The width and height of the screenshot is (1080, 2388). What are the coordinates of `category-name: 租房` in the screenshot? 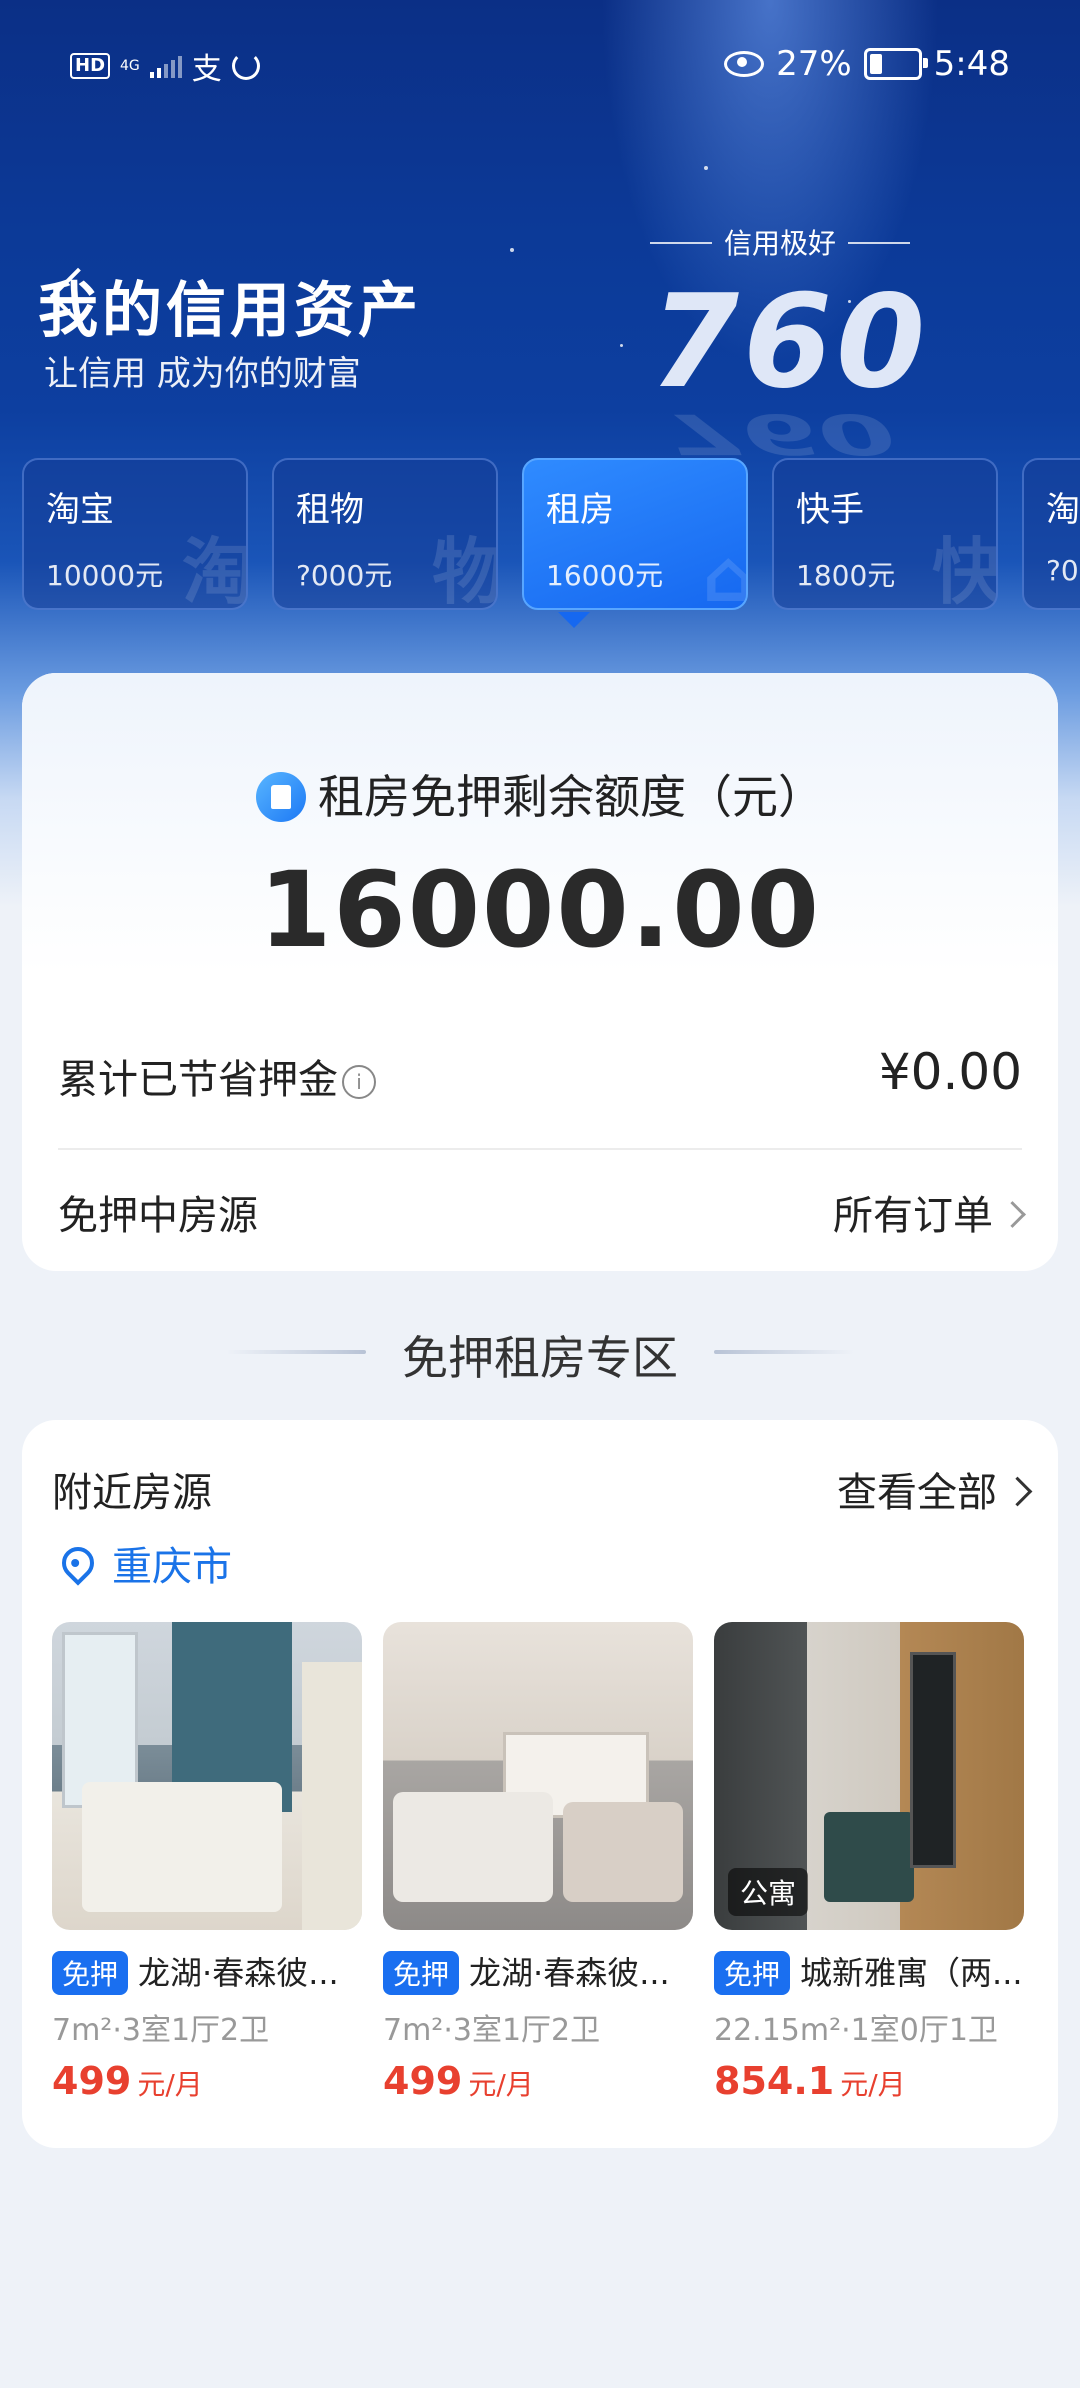 It's located at (580, 510).